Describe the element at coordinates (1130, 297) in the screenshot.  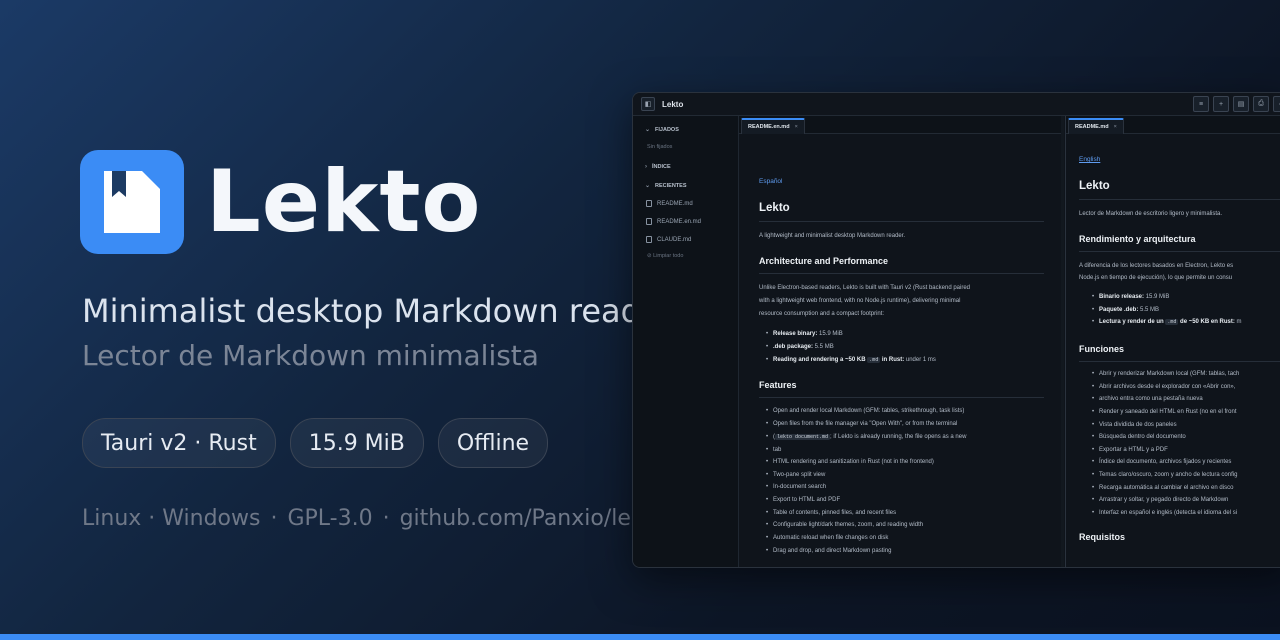
I see `list-item: Binario release: 15.9 MiB` at that location.